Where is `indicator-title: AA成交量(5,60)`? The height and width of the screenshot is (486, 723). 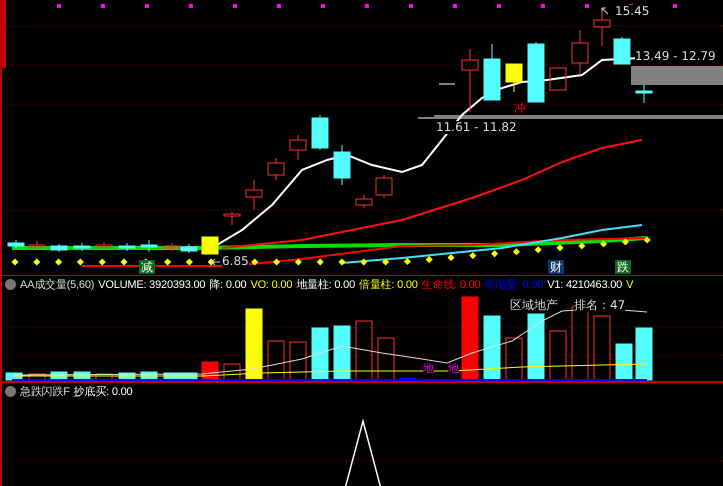 indicator-title: AA成交量(5,60) is located at coordinates (57, 285).